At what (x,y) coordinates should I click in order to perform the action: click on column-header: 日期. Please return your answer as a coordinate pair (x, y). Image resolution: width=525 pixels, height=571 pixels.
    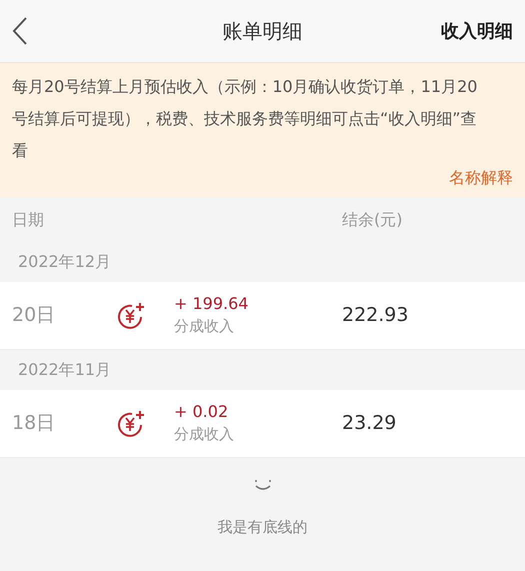
    Looking at the image, I should click on (28, 219).